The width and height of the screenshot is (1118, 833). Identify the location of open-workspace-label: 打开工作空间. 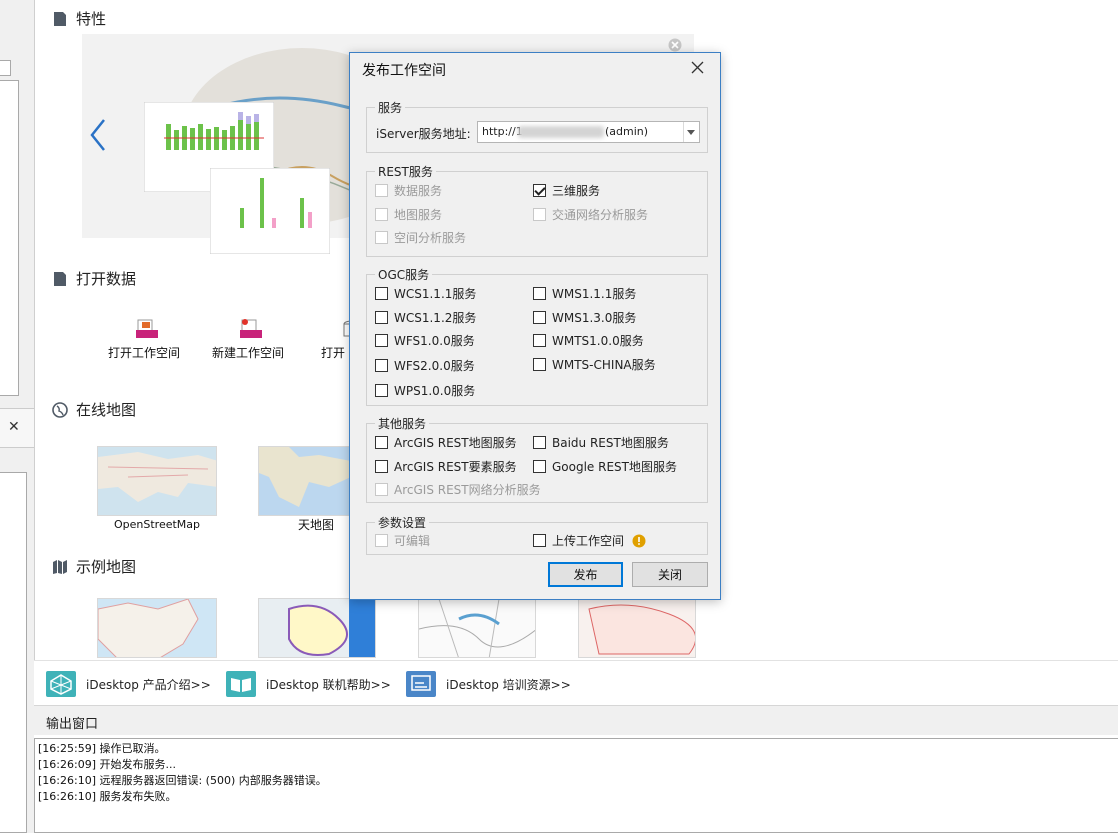
(143, 353).